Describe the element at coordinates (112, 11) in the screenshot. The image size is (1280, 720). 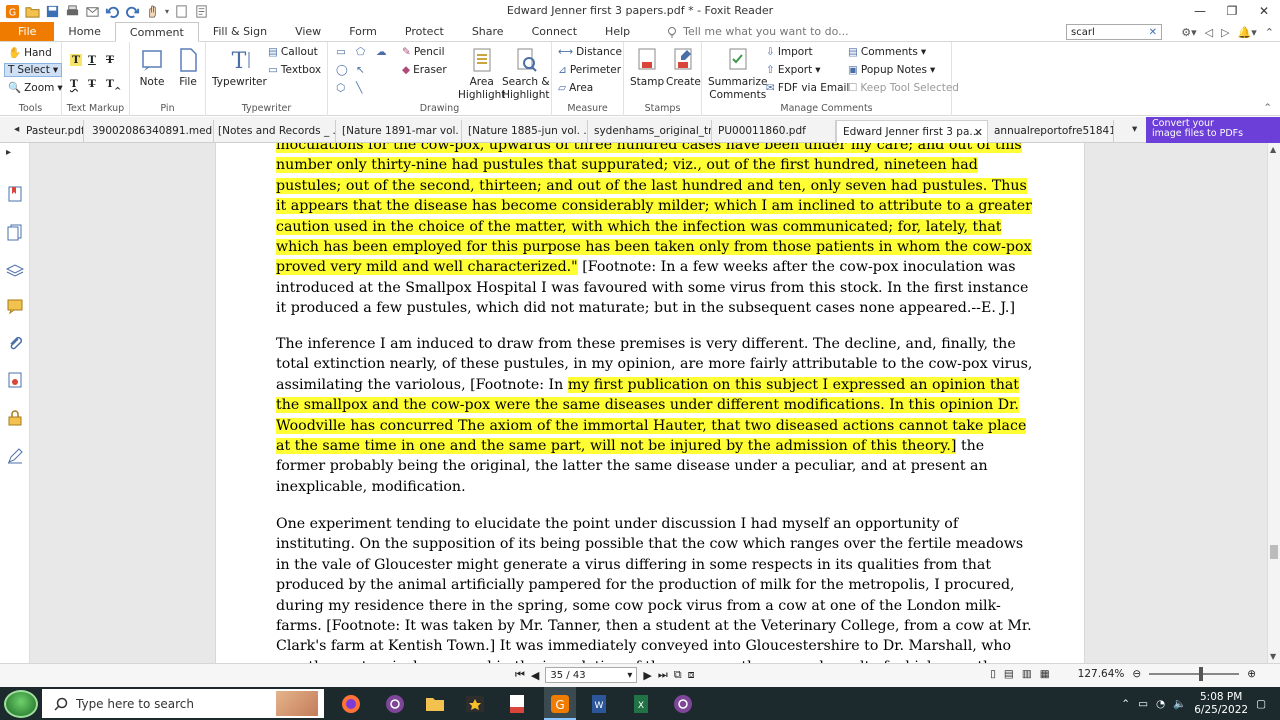
I see `undo-icon` at that location.